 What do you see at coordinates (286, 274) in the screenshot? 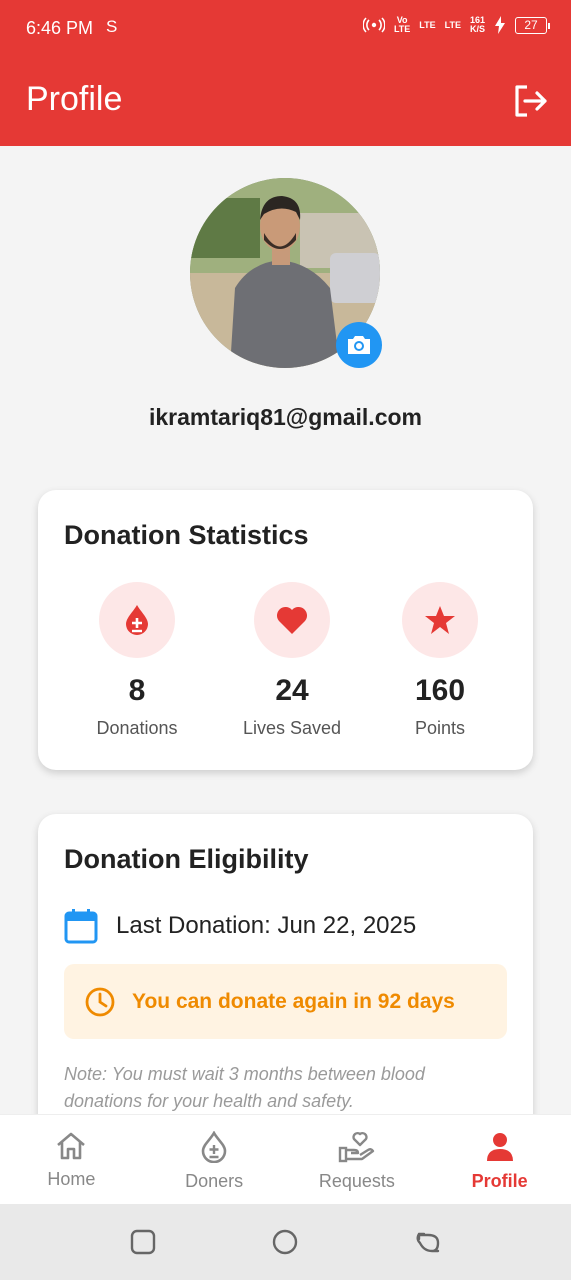
I see `avatar-container` at bounding box center [286, 274].